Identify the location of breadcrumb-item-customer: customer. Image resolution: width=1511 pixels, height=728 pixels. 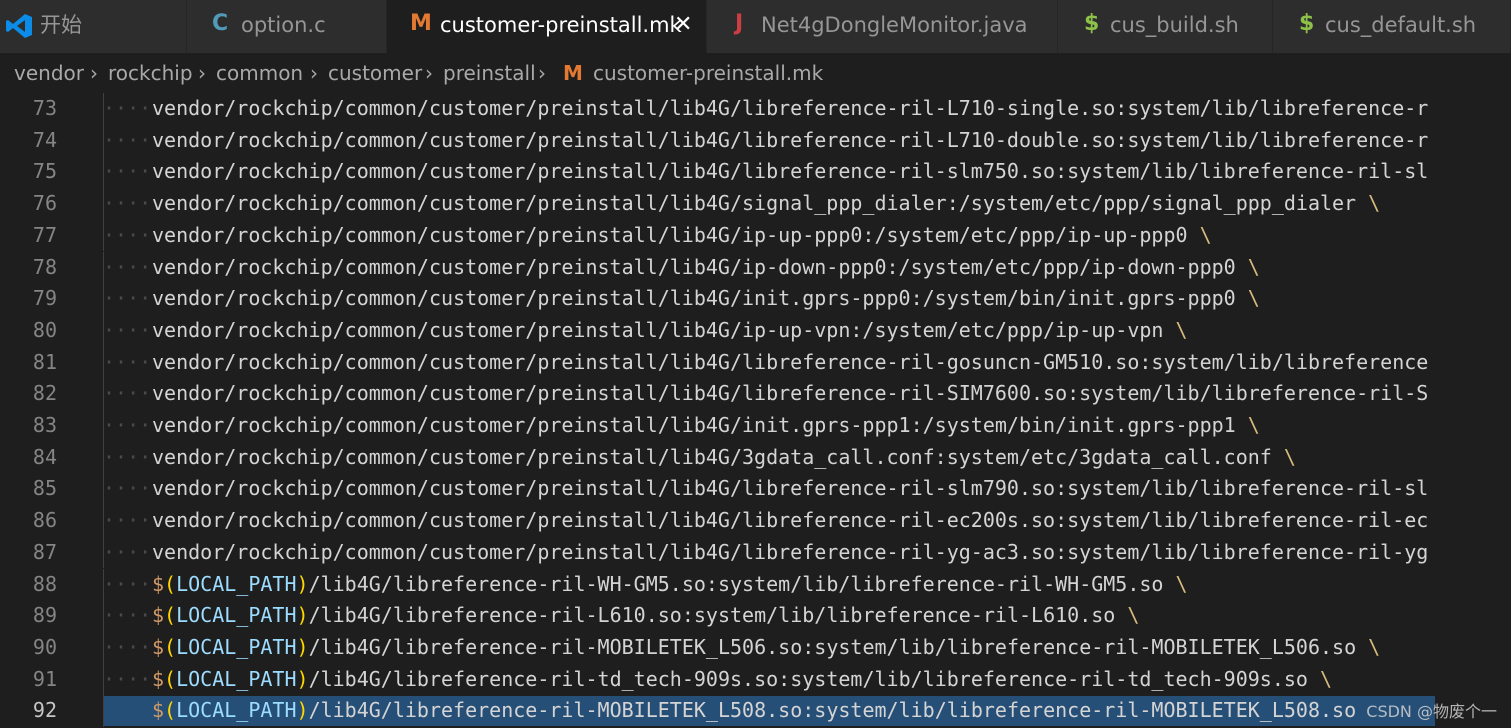
(375, 73).